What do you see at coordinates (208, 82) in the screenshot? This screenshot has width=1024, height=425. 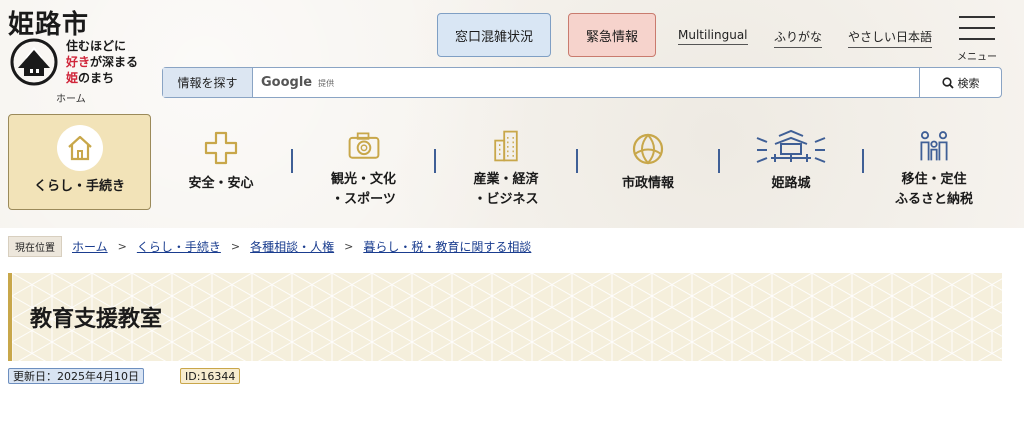 I see `search-label: 情報を探す` at bounding box center [208, 82].